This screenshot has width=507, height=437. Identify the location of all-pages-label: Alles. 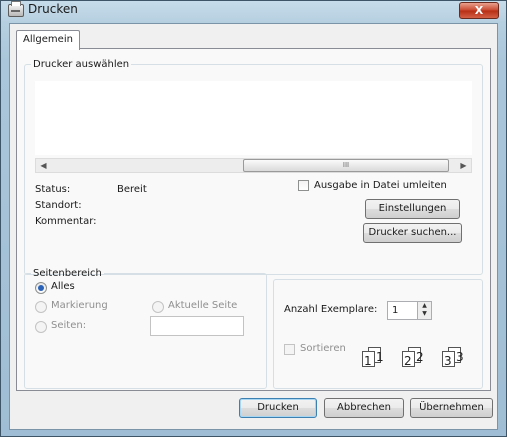
(63, 286).